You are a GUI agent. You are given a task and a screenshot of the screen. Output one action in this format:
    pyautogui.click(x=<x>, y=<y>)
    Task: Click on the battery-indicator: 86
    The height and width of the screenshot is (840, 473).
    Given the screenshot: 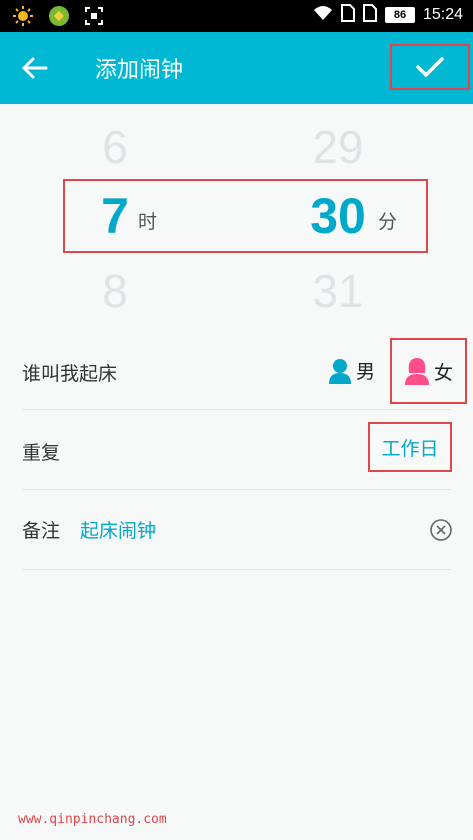 What is the action you would take?
    pyautogui.click(x=399, y=15)
    